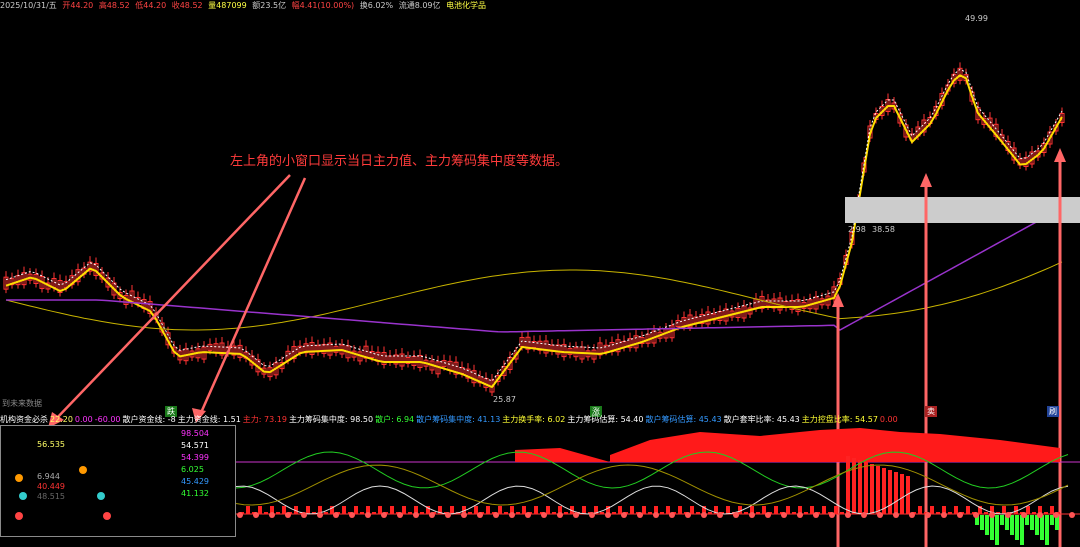 The width and height of the screenshot is (1080, 547). Describe the element at coordinates (683, 419) in the screenshot. I see `indicator-item: 散户筹码估算: 45.43` at that location.